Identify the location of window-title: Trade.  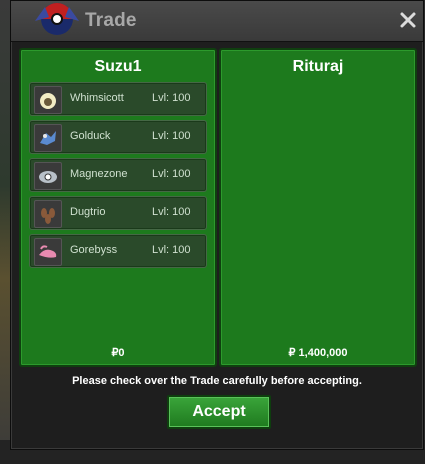
(111, 20).